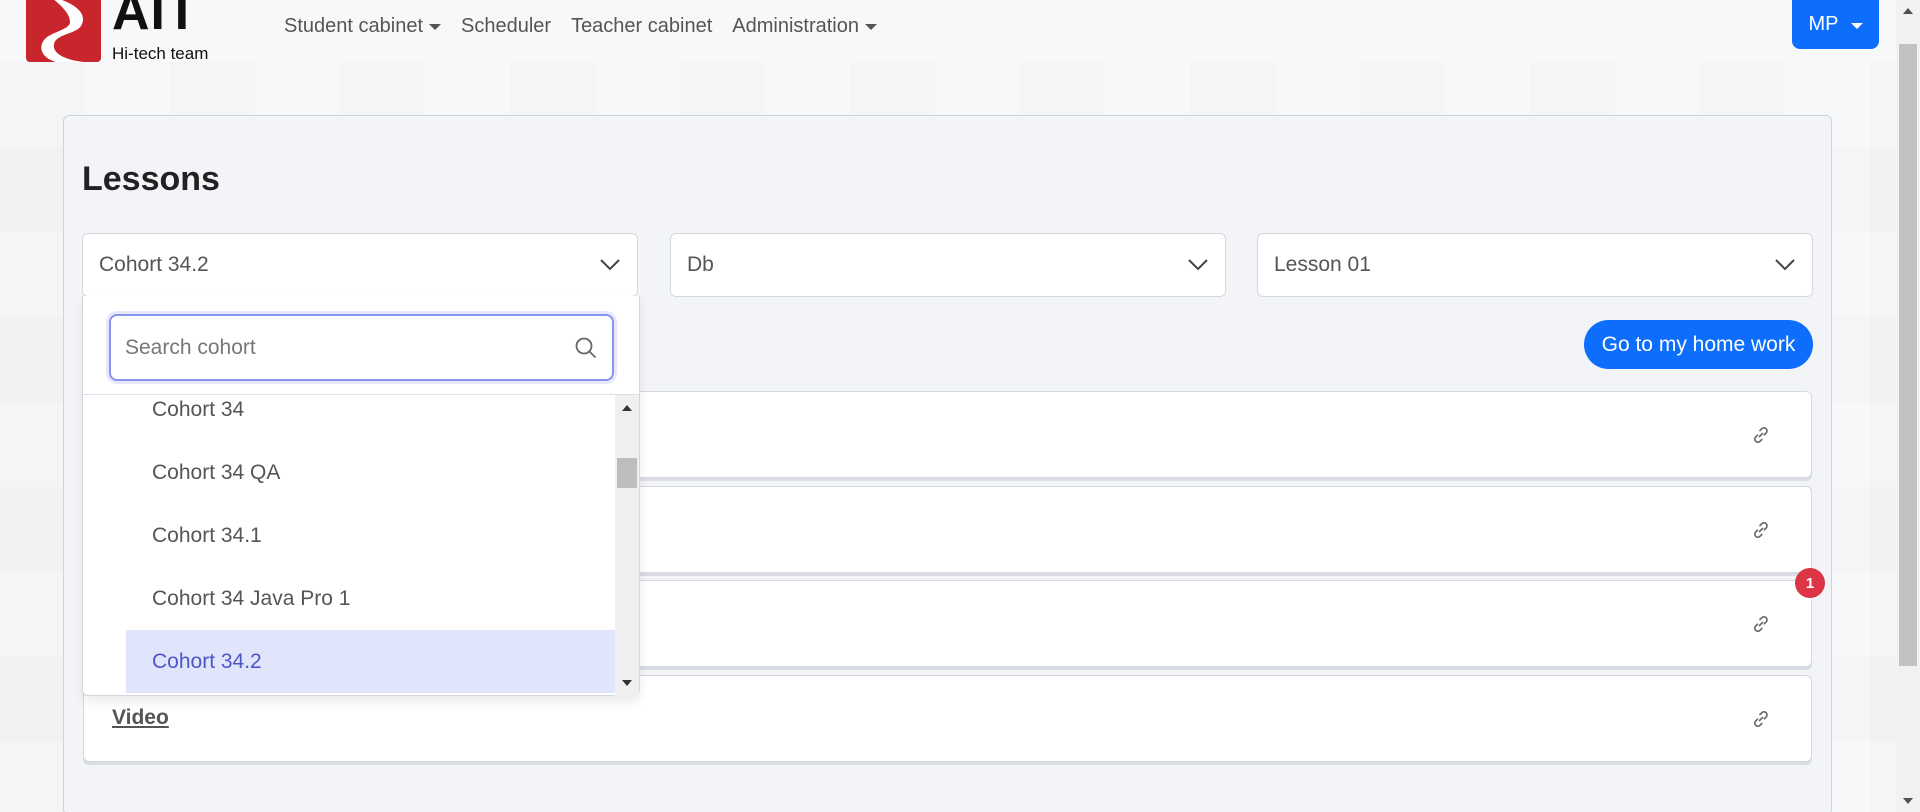 The height and width of the screenshot is (812, 1920). I want to click on page-title: Lessons, so click(151, 179).